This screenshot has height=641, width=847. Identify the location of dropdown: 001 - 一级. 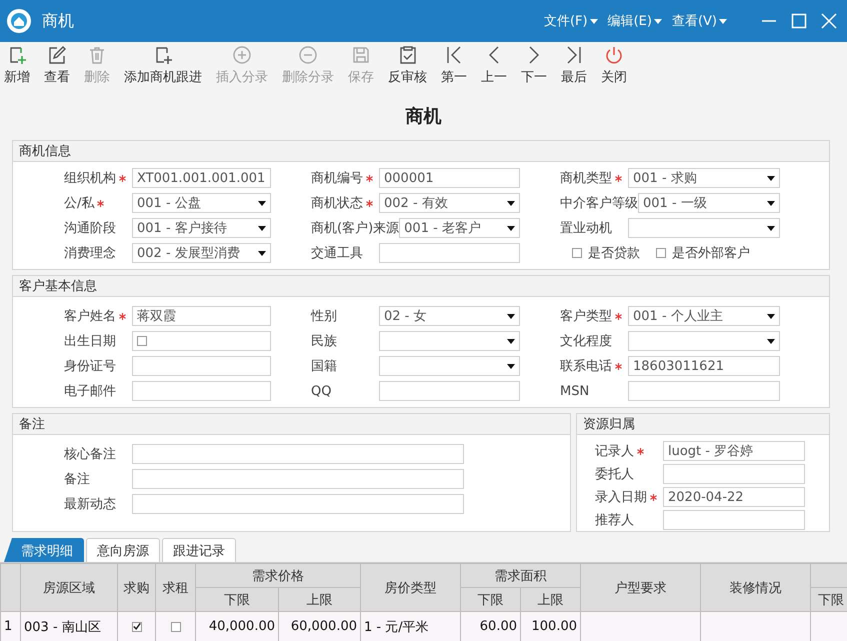
(709, 203).